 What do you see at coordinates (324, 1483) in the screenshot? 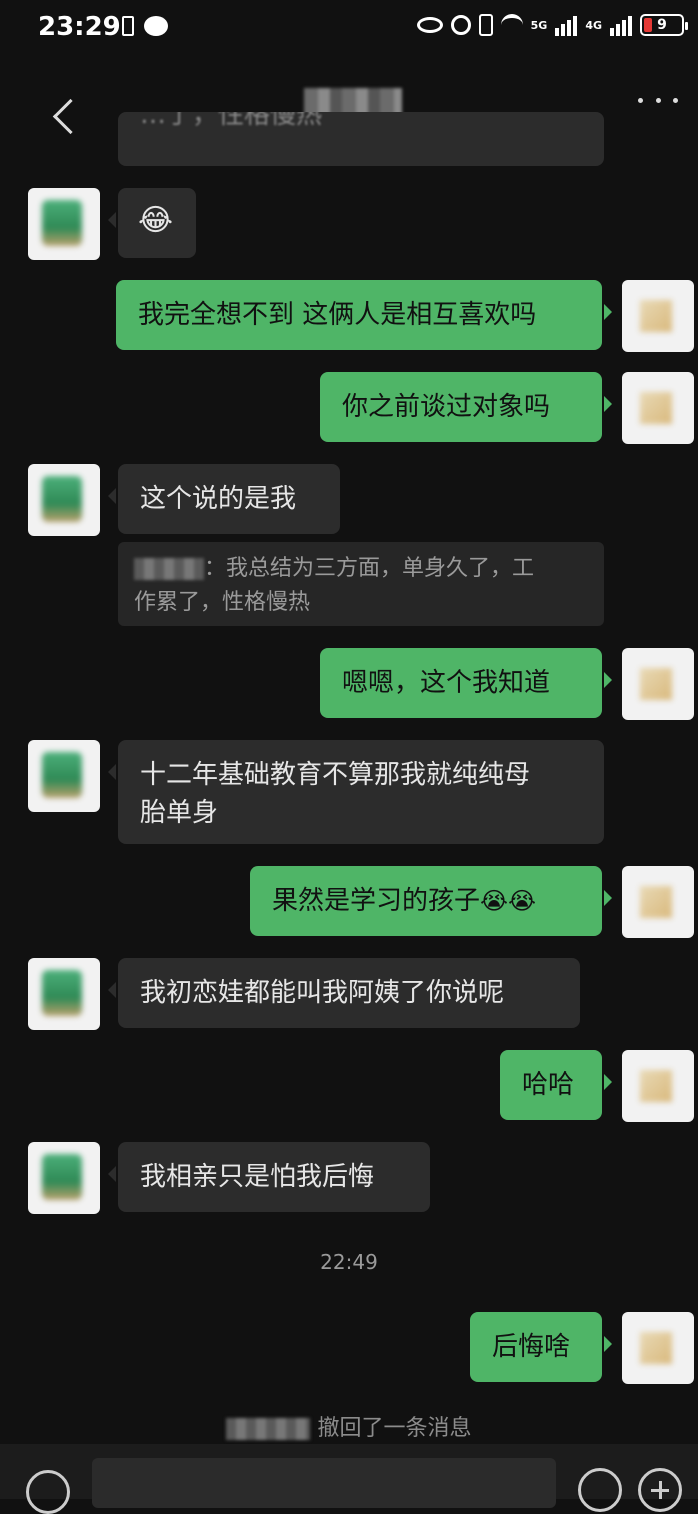
I see `message-input` at bounding box center [324, 1483].